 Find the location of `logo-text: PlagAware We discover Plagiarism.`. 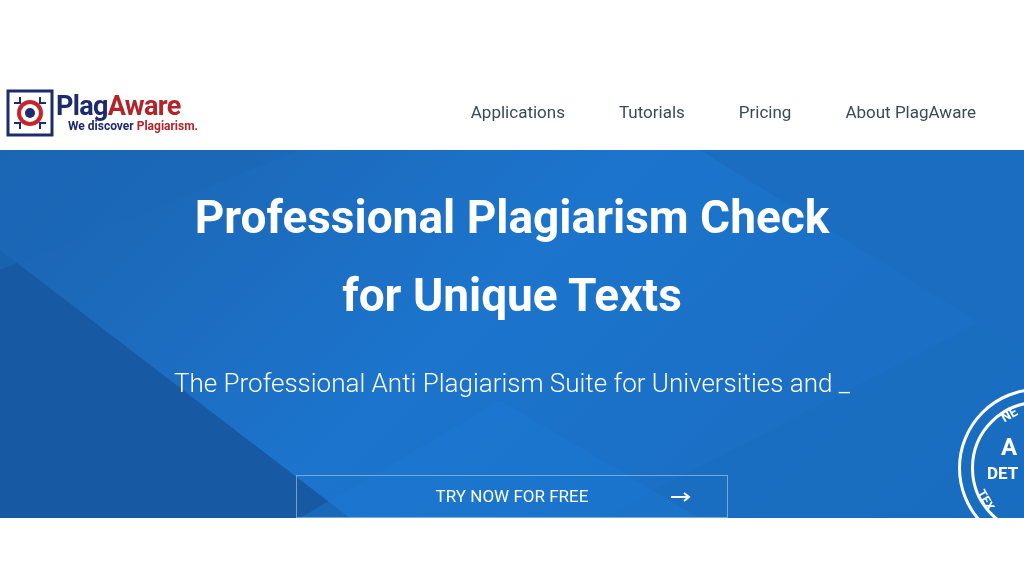

logo-text: PlagAware We discover Plagiarism. is located at coordinates (127, 112).